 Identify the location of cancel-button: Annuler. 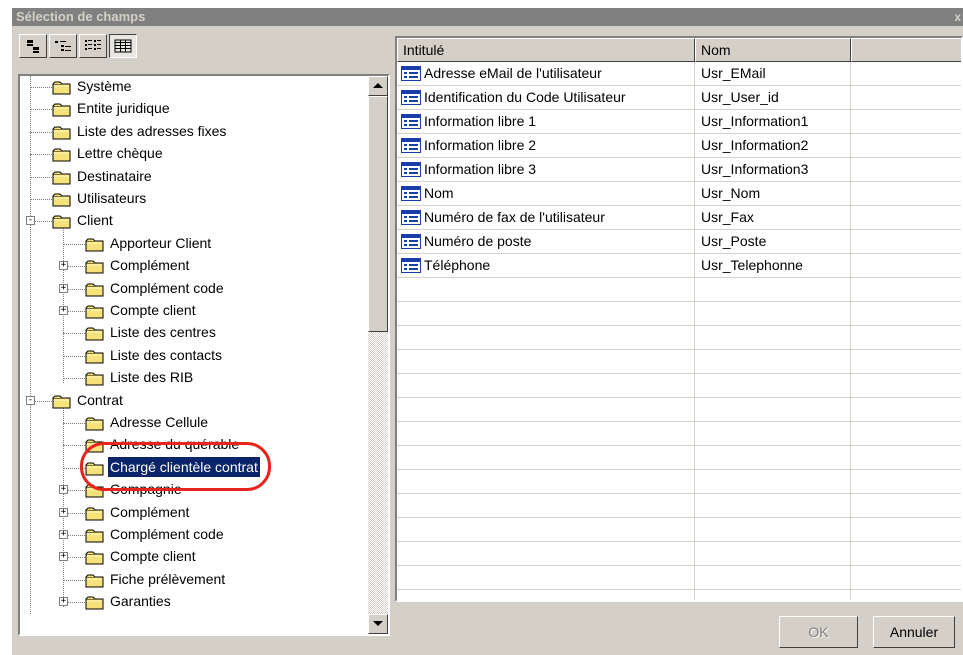
(914, 632).